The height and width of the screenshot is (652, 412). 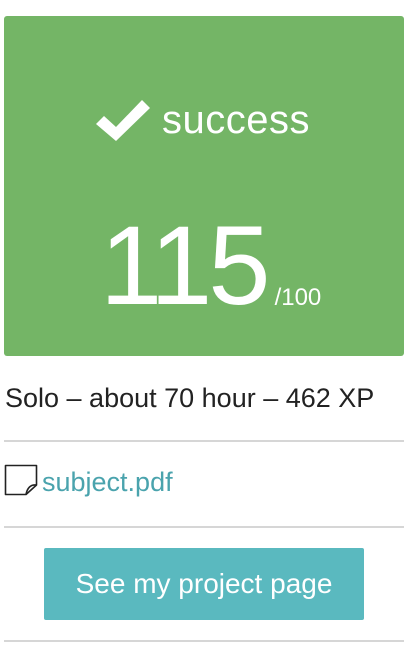 I want to click on document-icon, so click(x=21, y=480).